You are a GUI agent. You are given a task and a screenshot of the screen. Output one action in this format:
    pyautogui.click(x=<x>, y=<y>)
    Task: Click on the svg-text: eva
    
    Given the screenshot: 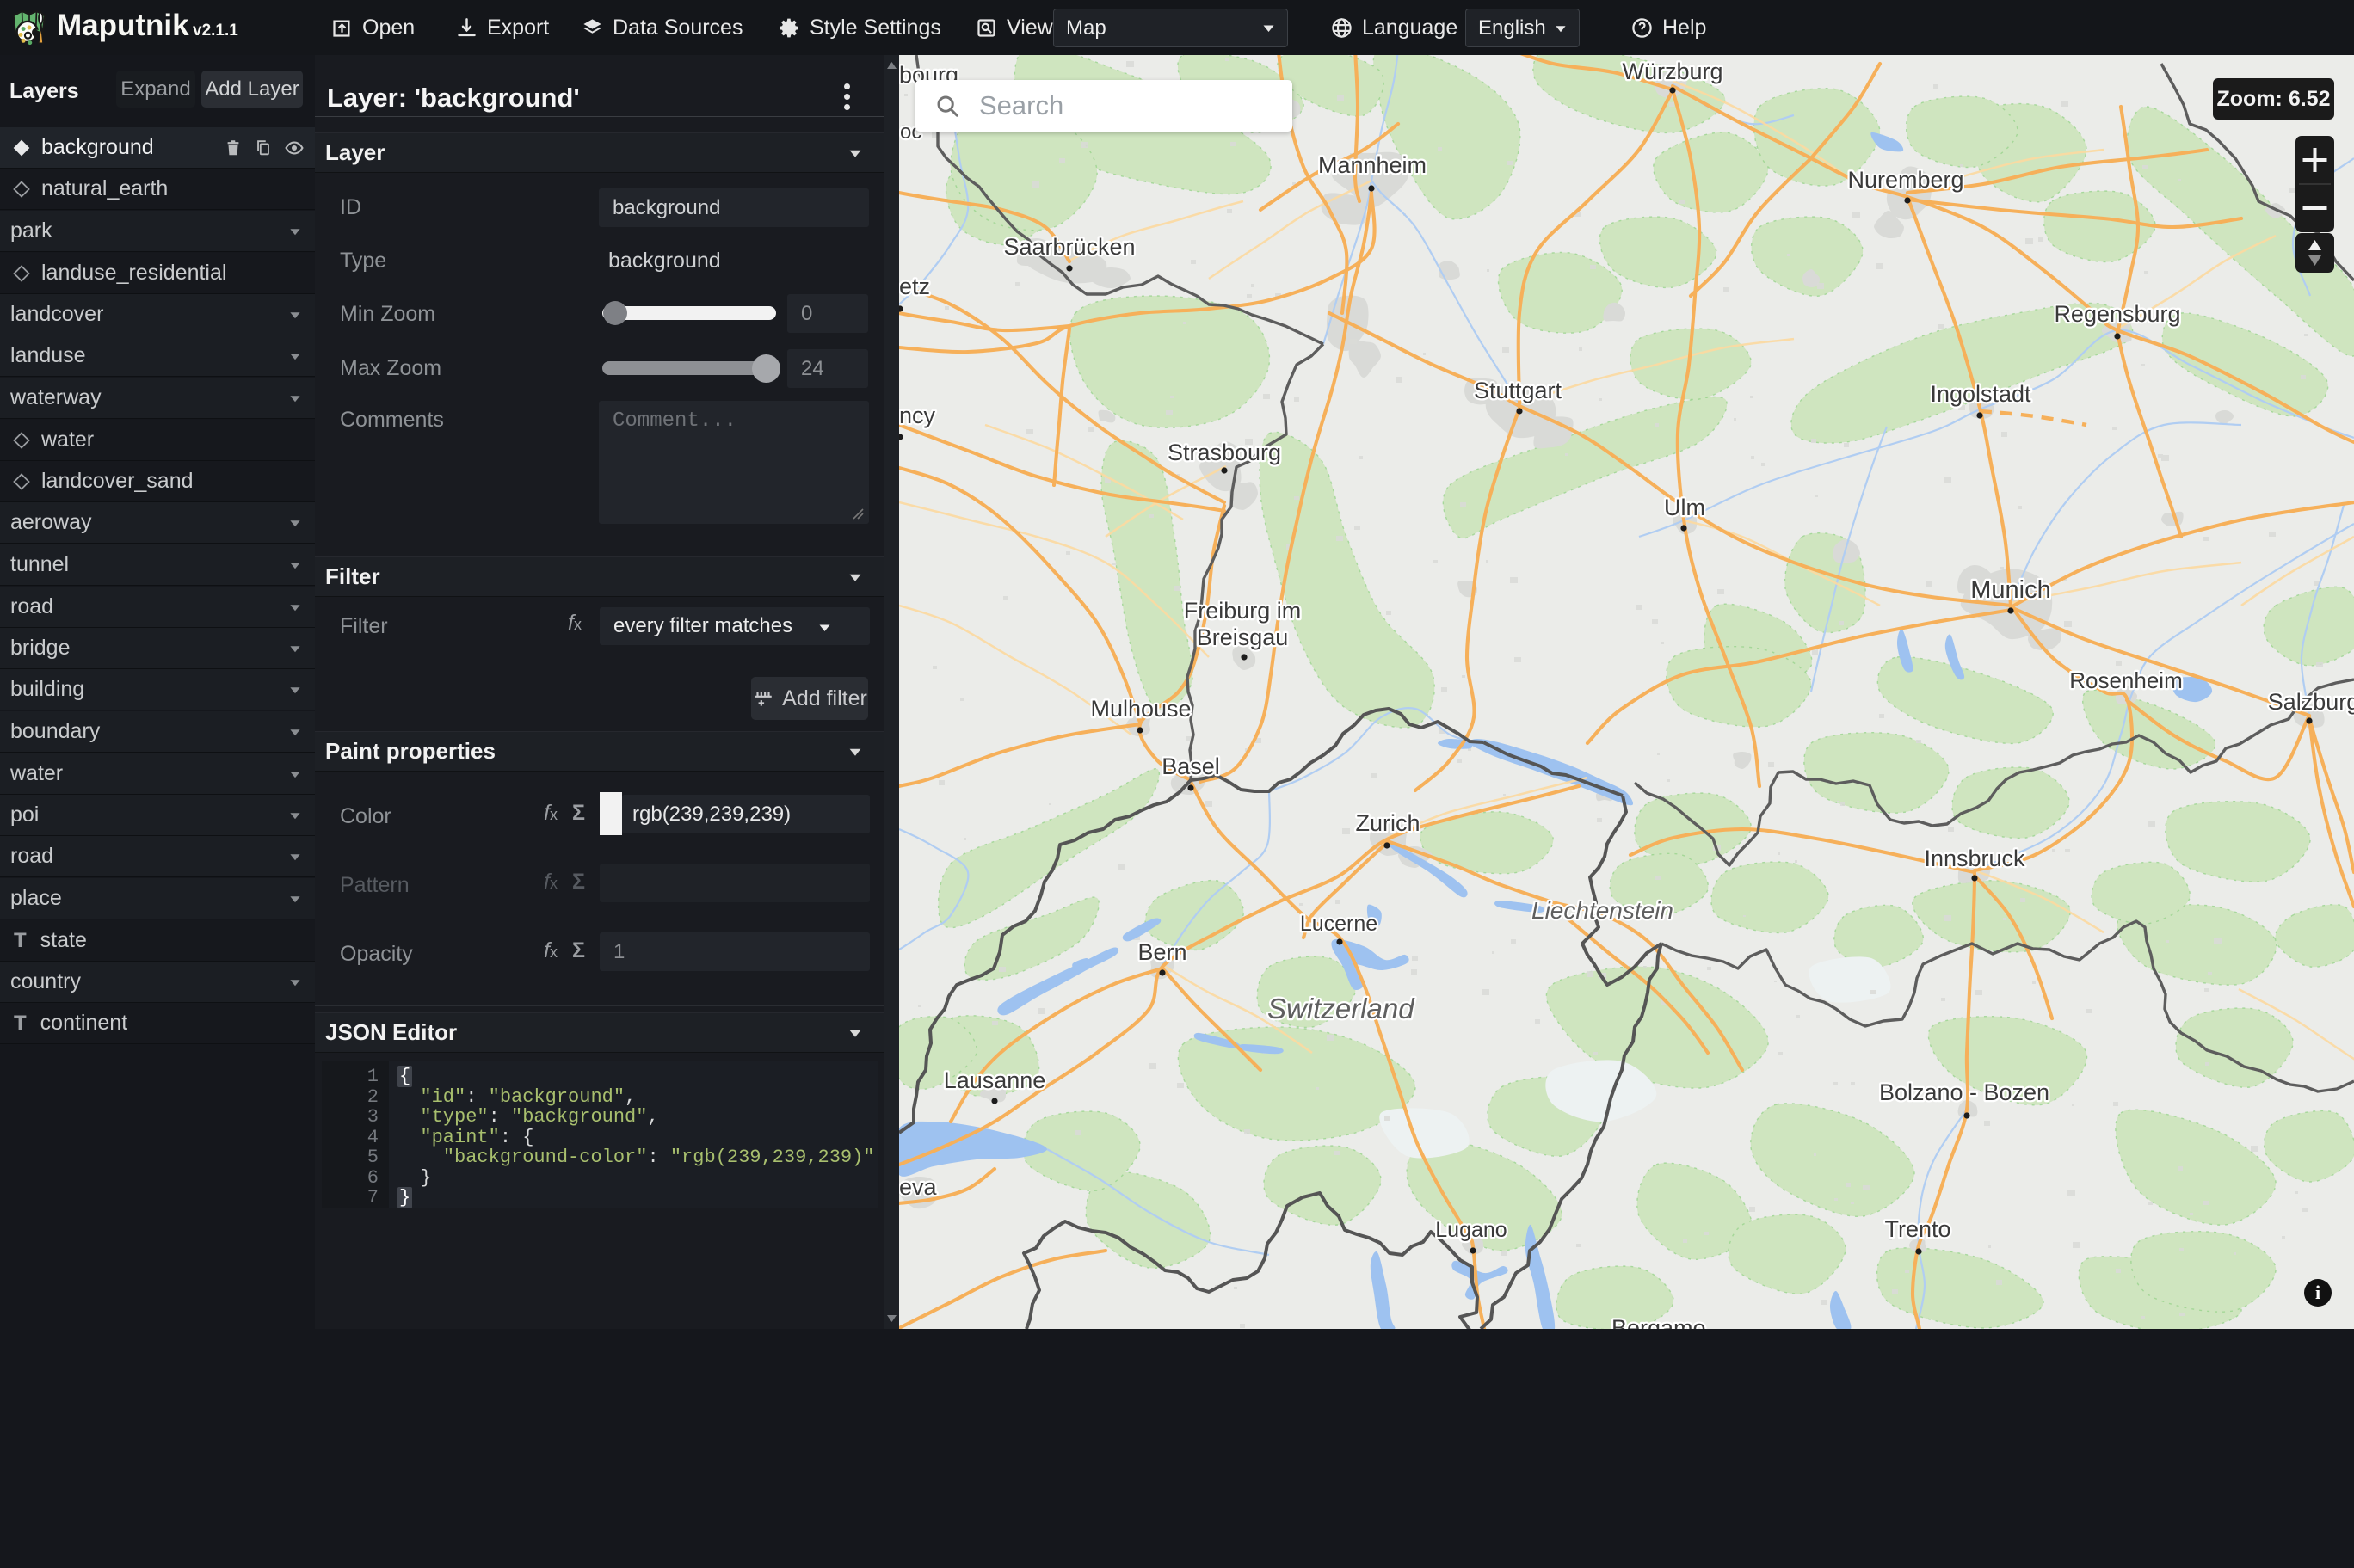 What is the action you would take?
    pyautogui.click(x=919, y=1187)
    